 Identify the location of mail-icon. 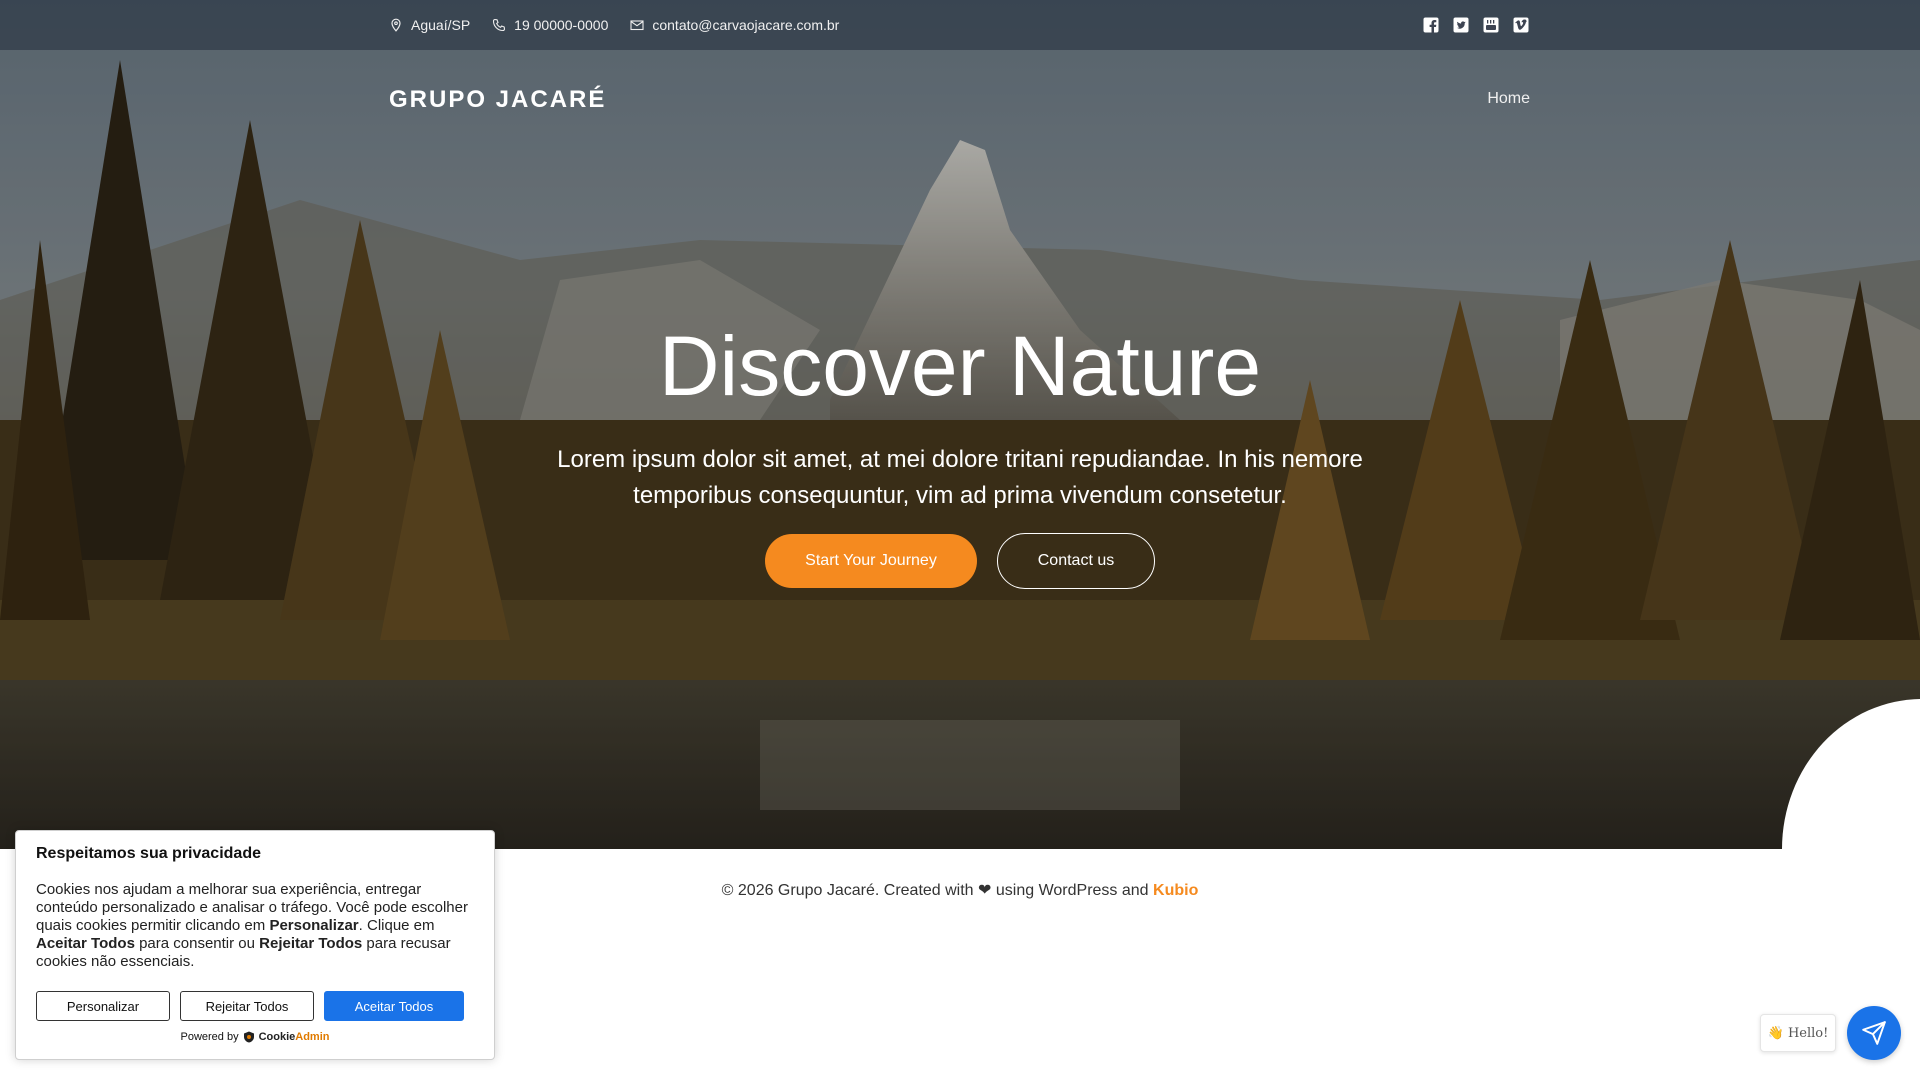
(637, 25).